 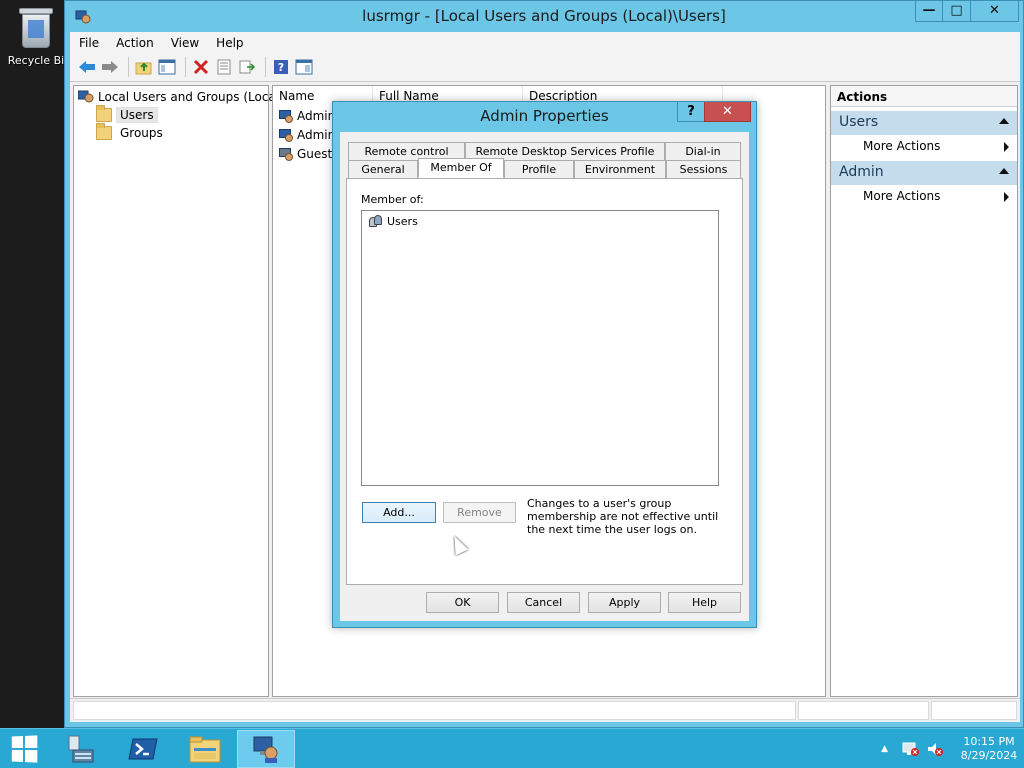 I want to click on help-icon: ?, so click(x=281, y=67).